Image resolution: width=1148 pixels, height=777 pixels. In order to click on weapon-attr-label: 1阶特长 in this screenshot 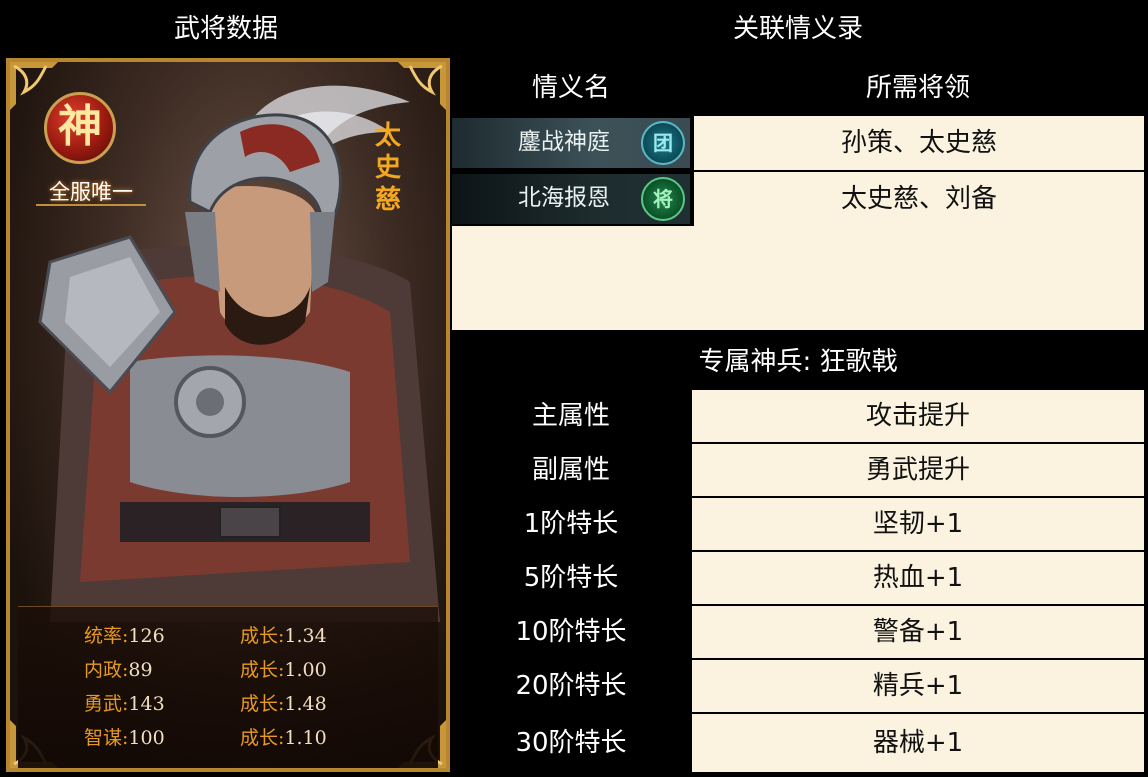, I will do `click(571, 524)`.